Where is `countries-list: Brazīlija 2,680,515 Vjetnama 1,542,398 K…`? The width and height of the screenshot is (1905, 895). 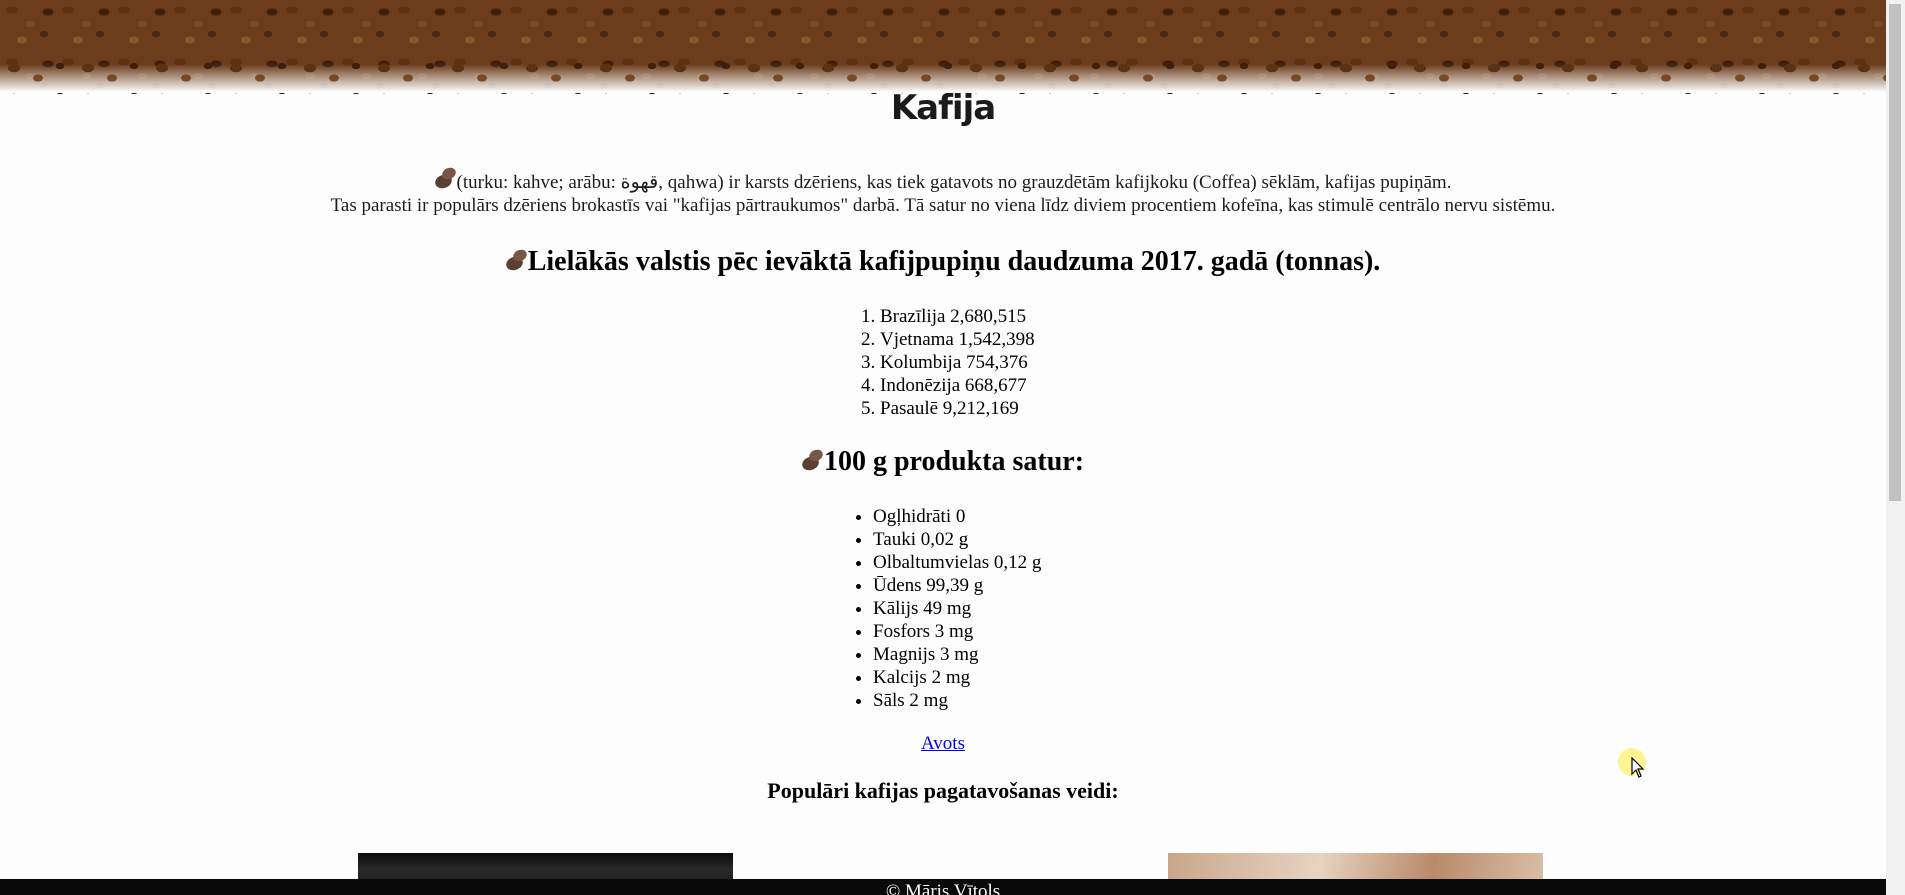
countries-list: Brazīlija 2,680,515 Vjetnama 1,542,398 K… is located at coordinates (947, 362).